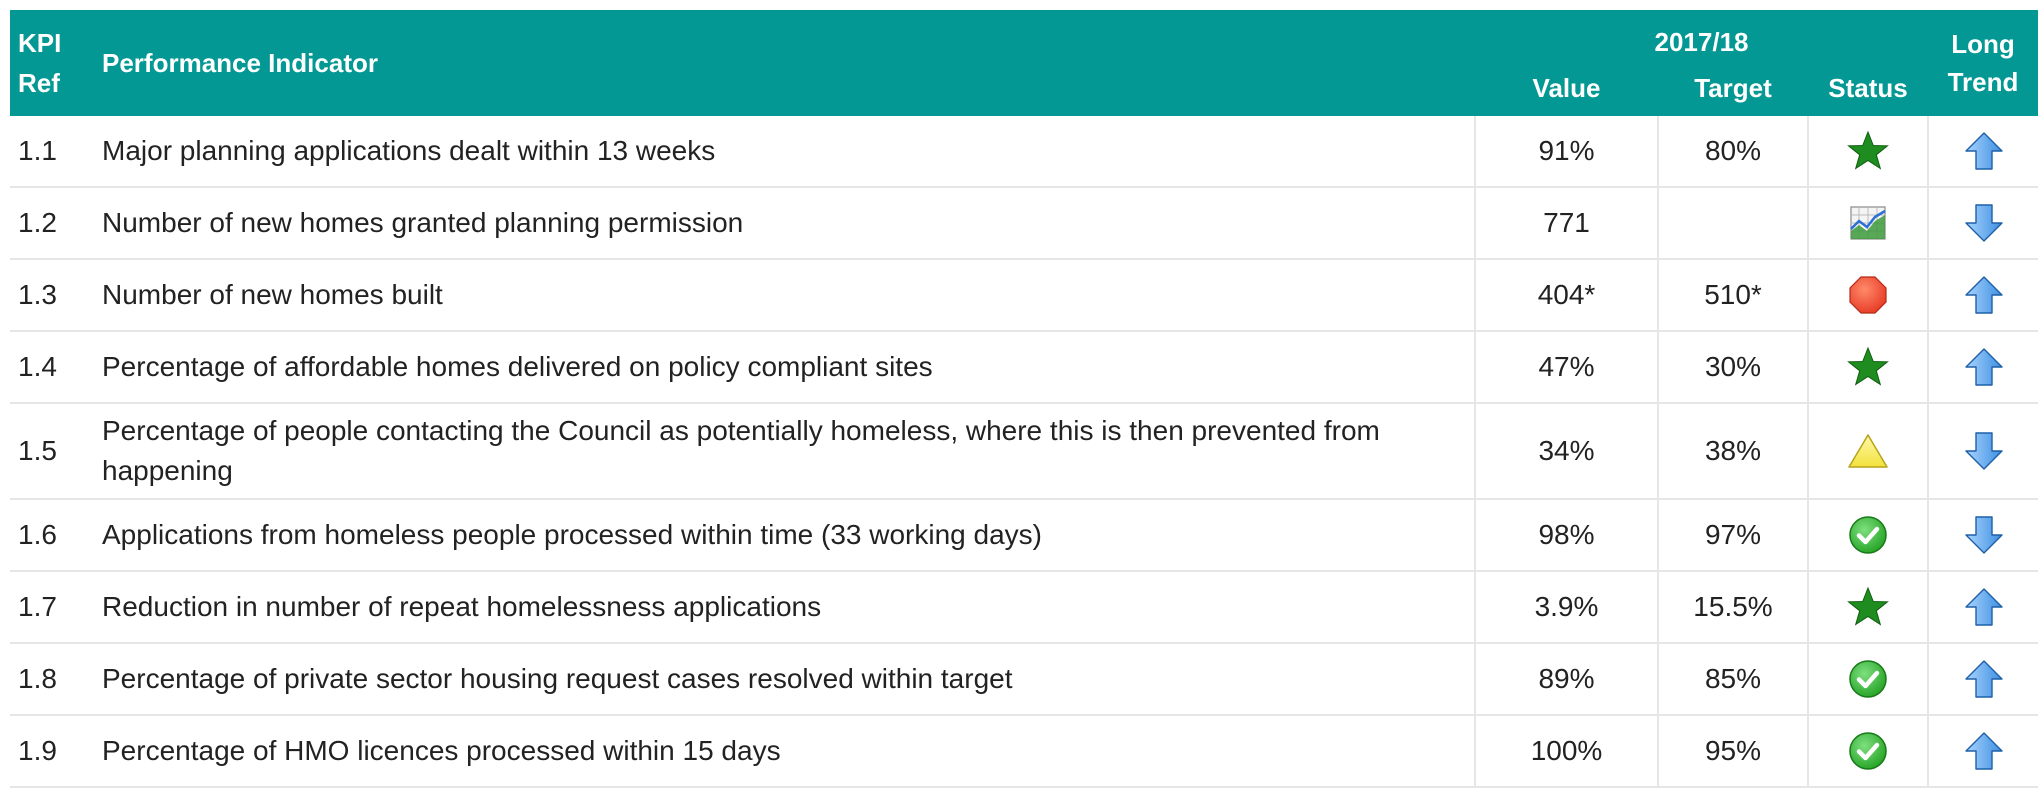 Image resolution: width=2038 pixels, height=789 pixels. What do you see at coordinates (1733, 679) in the screenshot?
I see `indicator-target: 85%` at bounding box center [1733, 679].